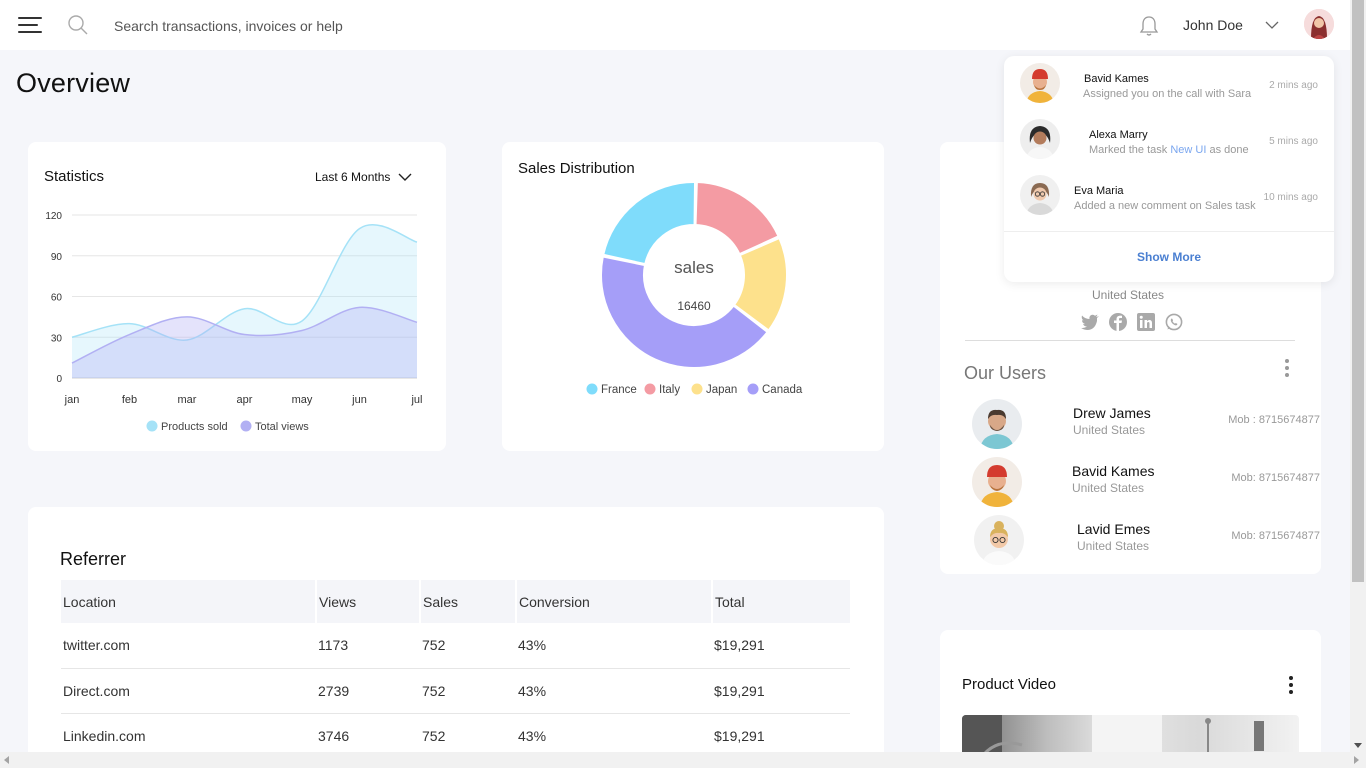 This screenshot has height=768, width=1366. Describe the element at coordinates (1293, 85) in the screenshot. I see `notification-time: 2 mins ago` at that location.